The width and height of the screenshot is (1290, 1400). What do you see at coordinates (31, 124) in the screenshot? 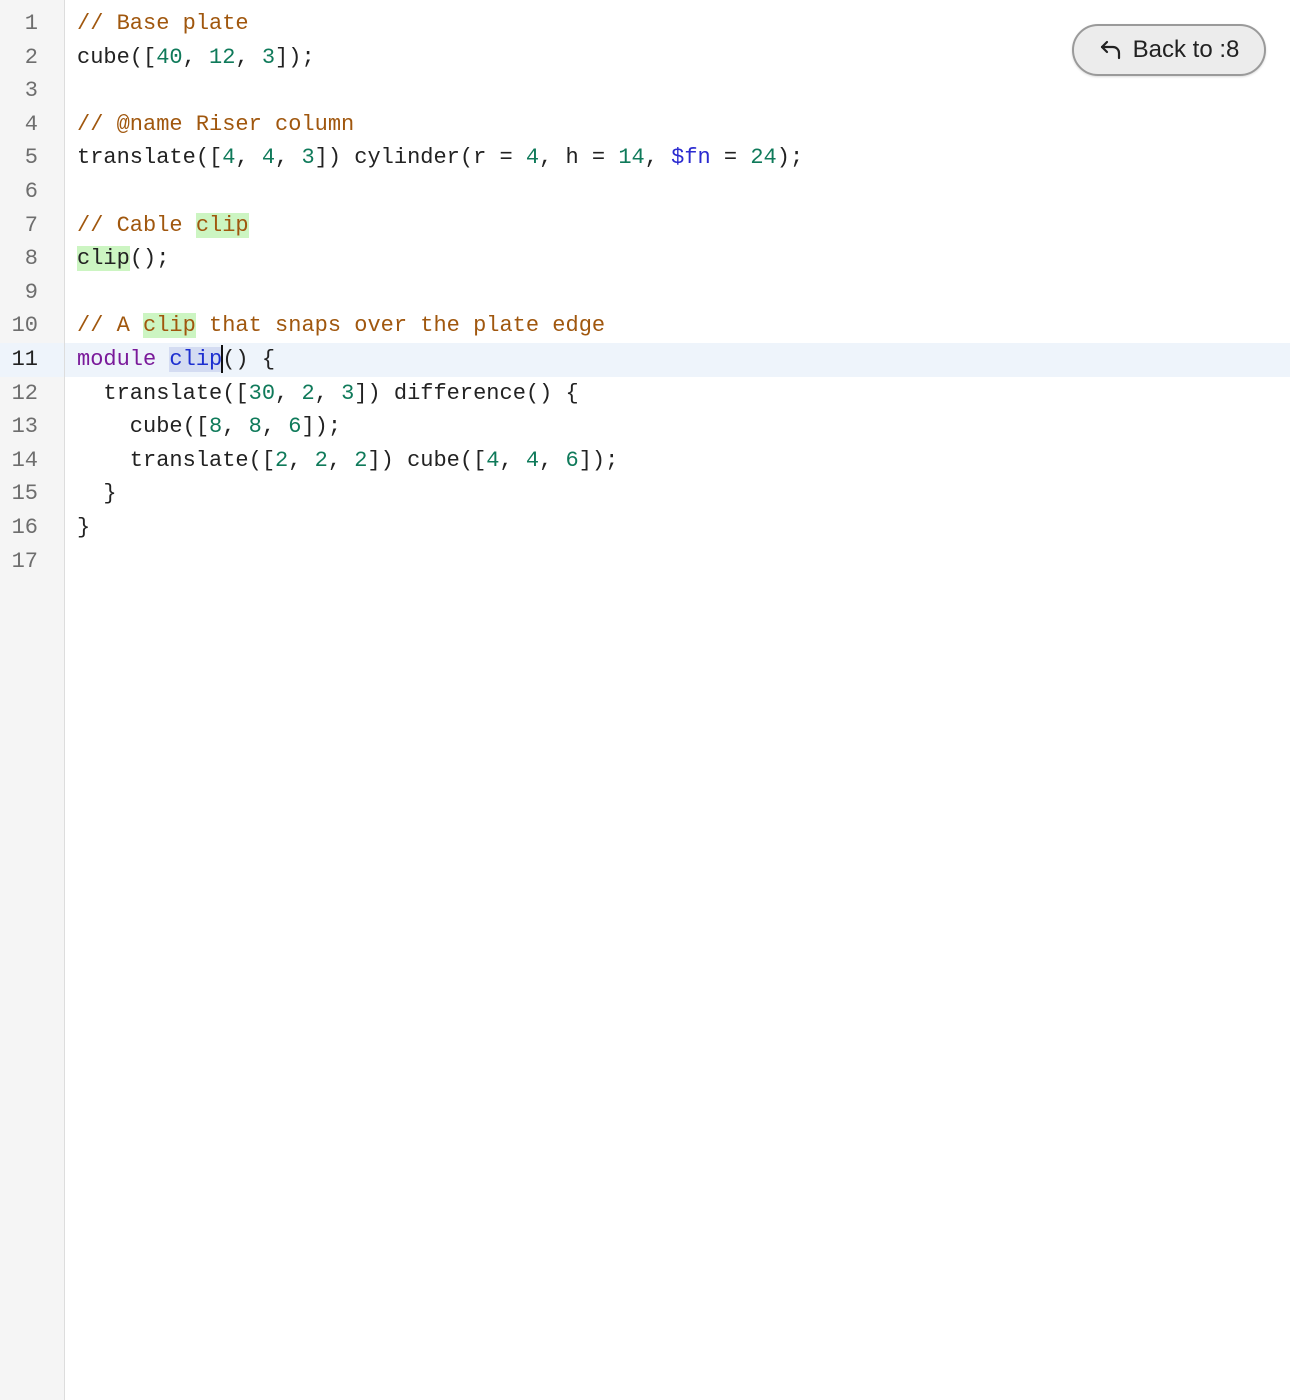
I see `line-number: 4` at bounding box center [31, 124].